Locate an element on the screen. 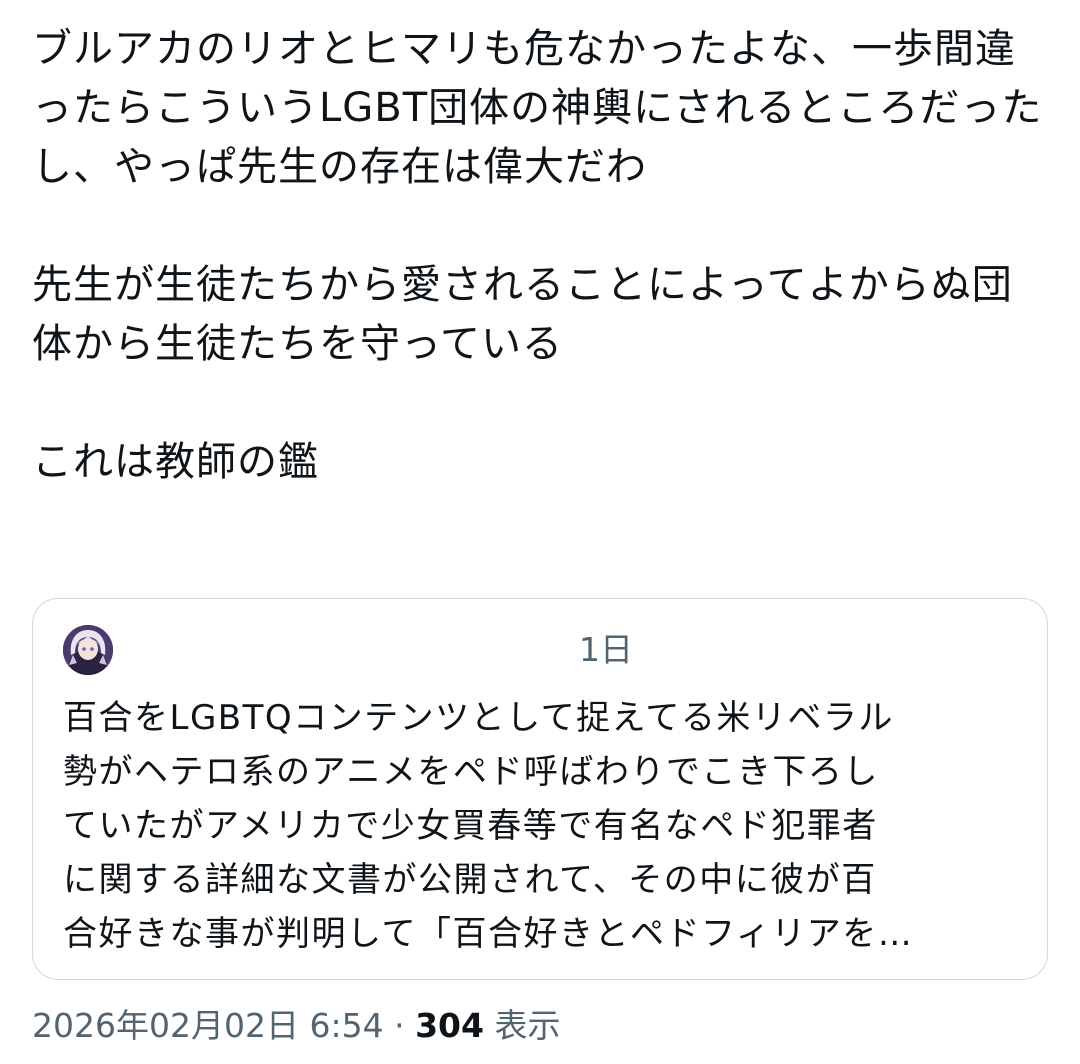  post-paragraph-3: これは教師の鑑 is located at coordinates (175, 462).